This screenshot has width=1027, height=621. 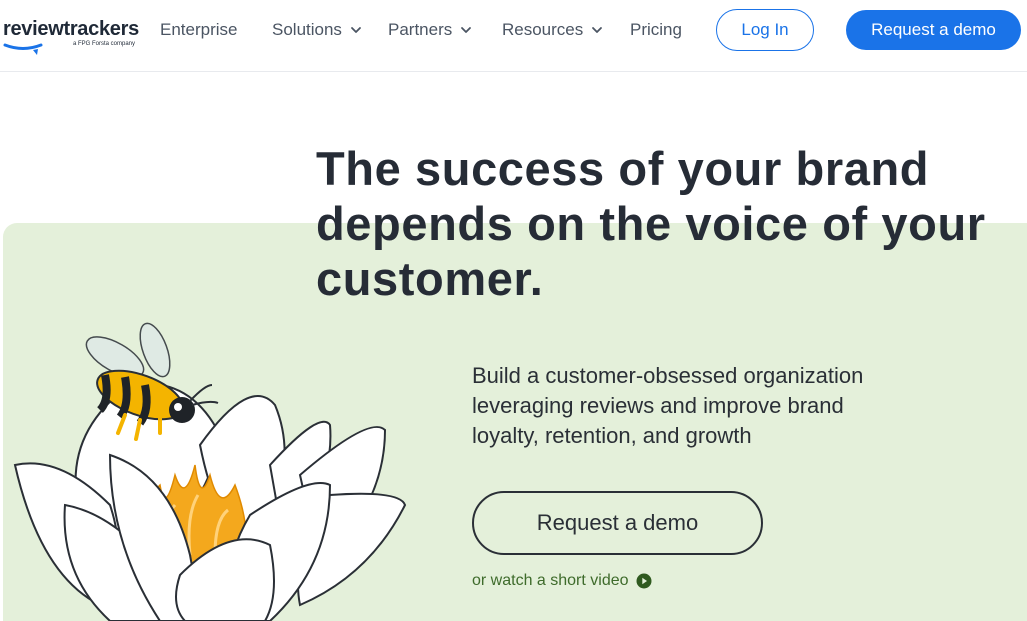 What do you see at coordinates (104, 44) in the screenshot?
I see `logo-tagline: a FPG Forsta company` at bounding box center [104, 44].